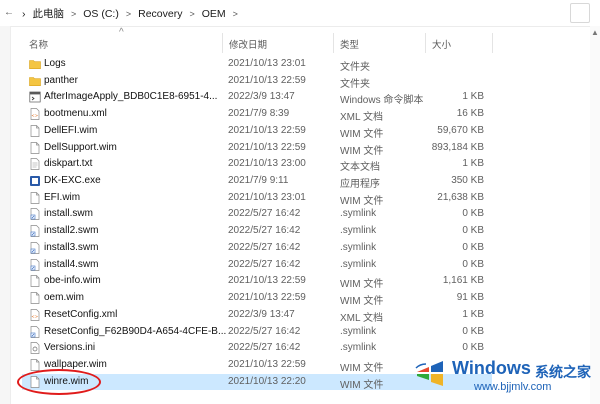 The image size is (600, 404). What do you see at coordinates (257, 198) in the screenshot?
I see `file-row: EFI.wim 2021/10/13 23:01 WIM 文件 21,638 KB` at bounding box center [257, 198].